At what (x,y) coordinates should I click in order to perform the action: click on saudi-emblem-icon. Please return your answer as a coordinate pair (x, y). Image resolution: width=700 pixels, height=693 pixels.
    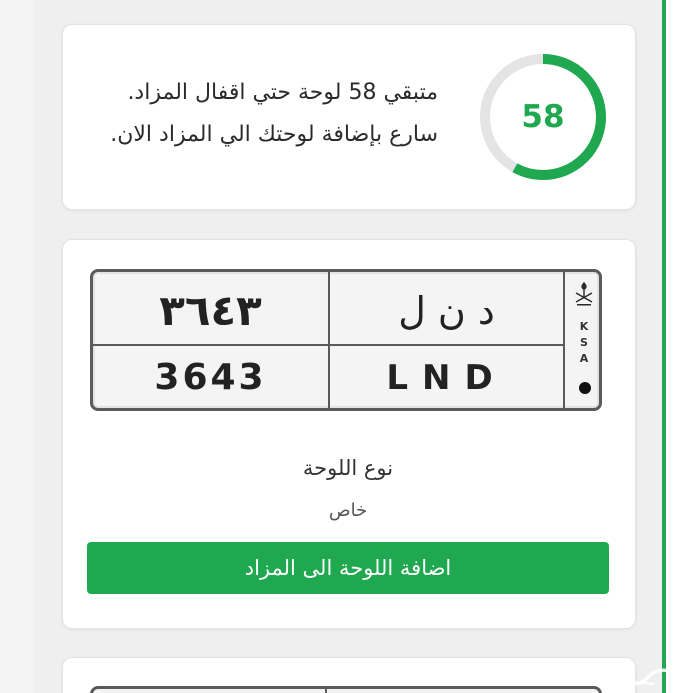
    Looking at the image, I should click on (584, 294).